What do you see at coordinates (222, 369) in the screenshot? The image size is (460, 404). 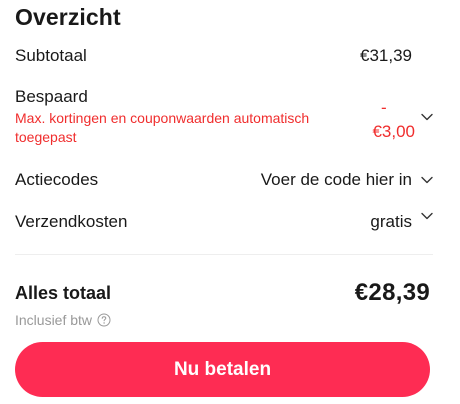 I see `pay-now-button: Nu betalen` at bounding box center [222, 369].